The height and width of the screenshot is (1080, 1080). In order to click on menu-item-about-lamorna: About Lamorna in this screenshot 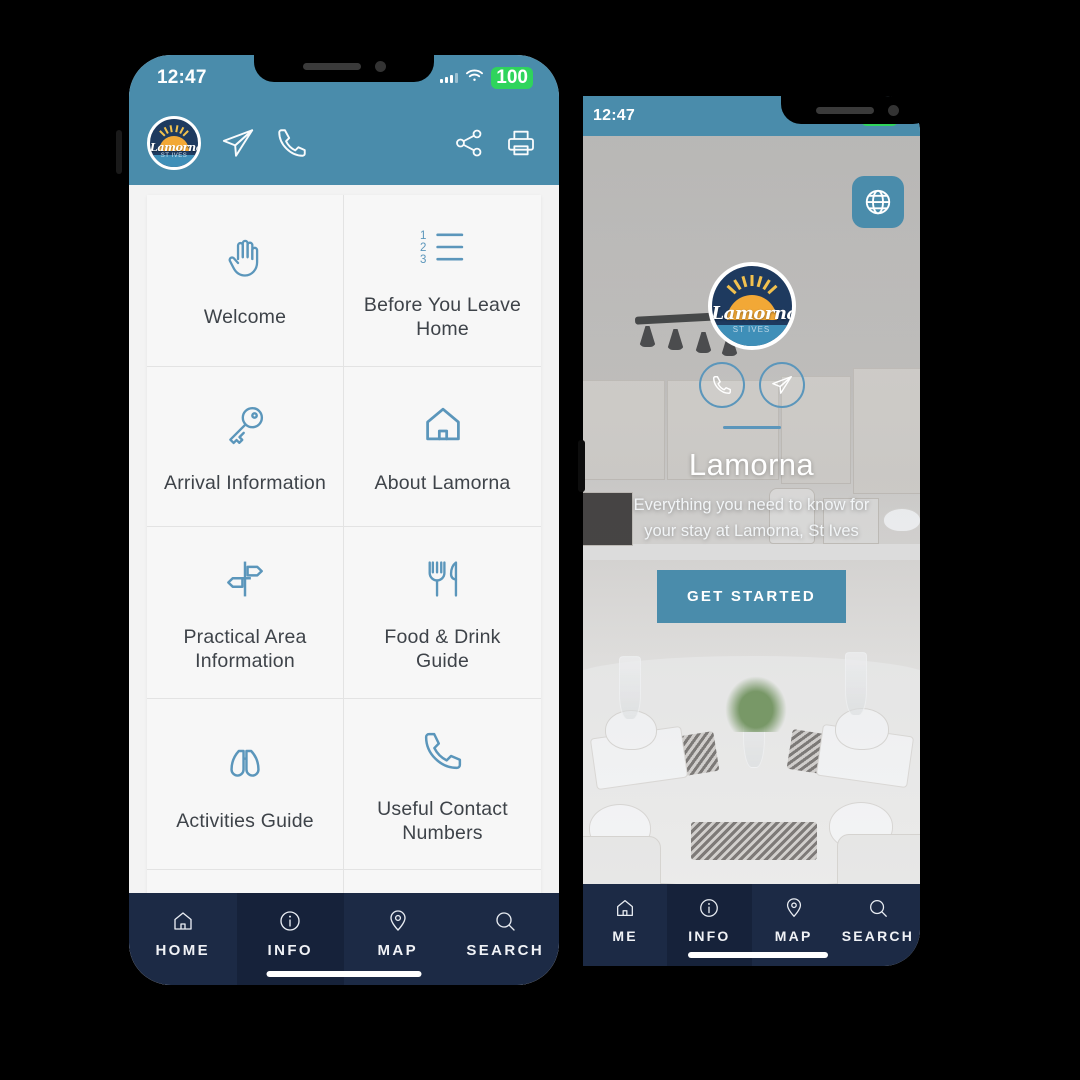, I will do `click(442, 447)`.